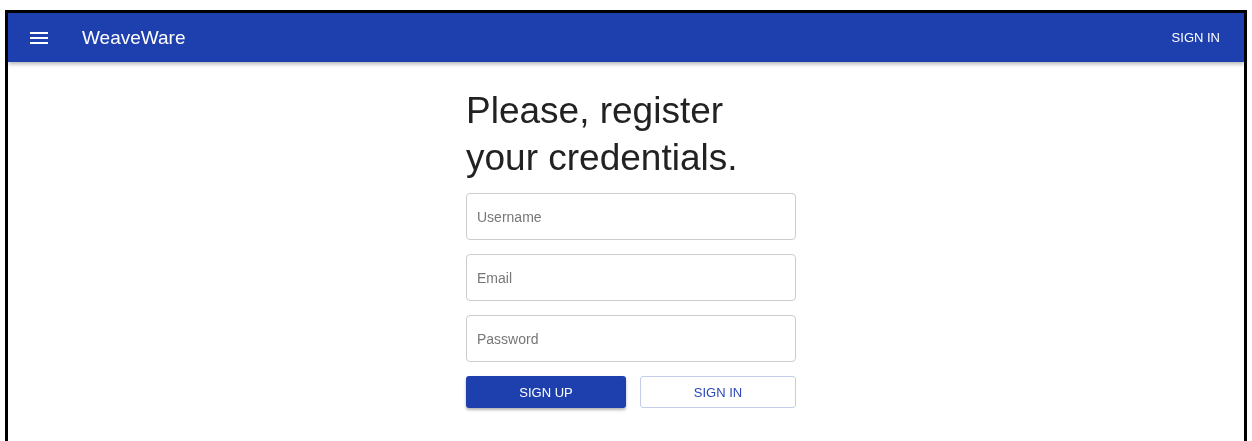 This screenshot has width=1252, height=441. Describe the element at coordinates (134, 37) in the screenshot. I see `app-name: WeaveWare` at that location.